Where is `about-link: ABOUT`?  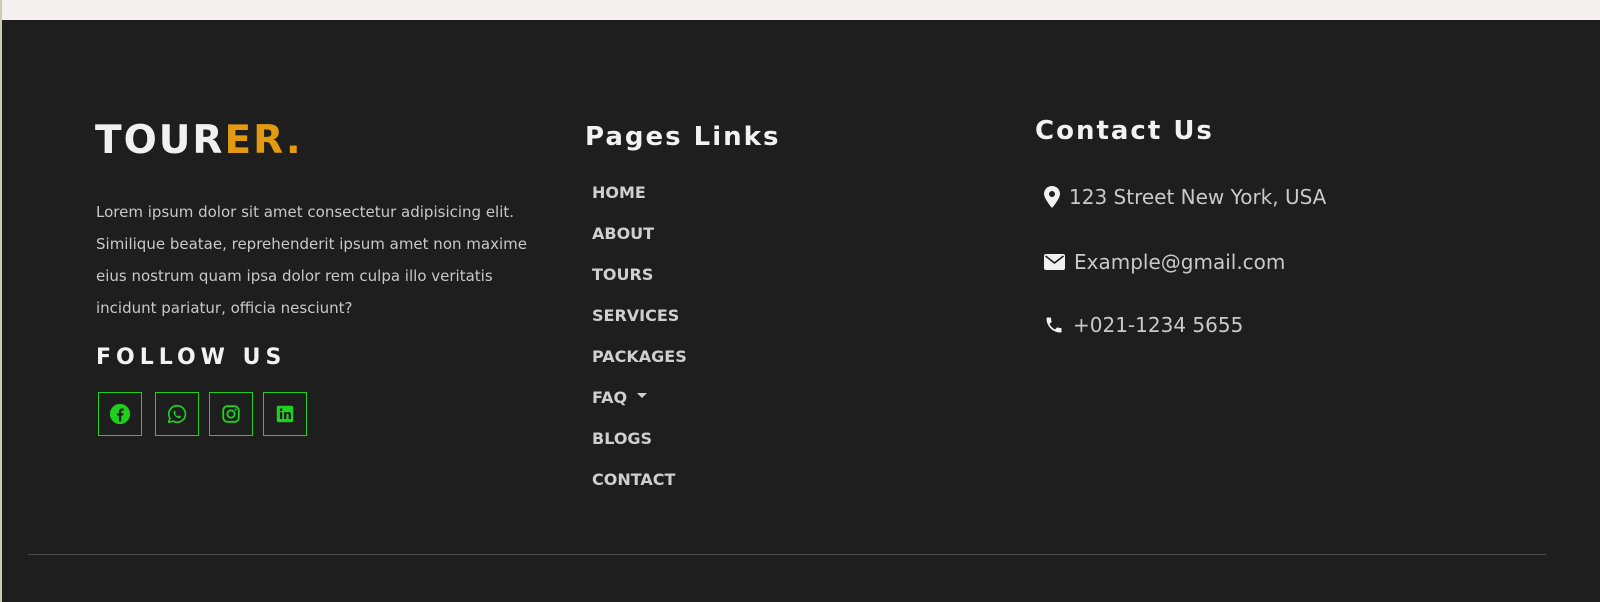 about-link: ABOUT is located at coordinates (623, 233).